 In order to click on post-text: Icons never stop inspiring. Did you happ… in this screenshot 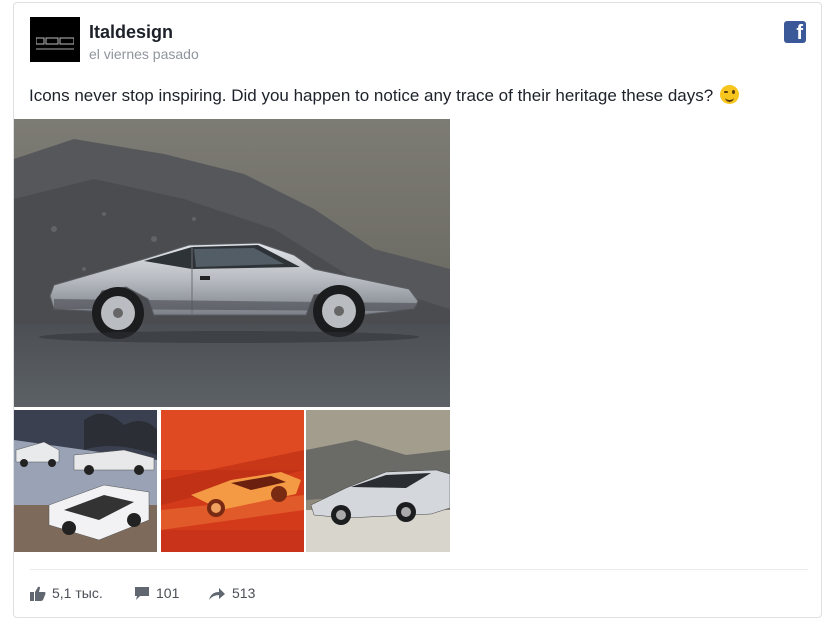, I will do `click(384, 95)`.